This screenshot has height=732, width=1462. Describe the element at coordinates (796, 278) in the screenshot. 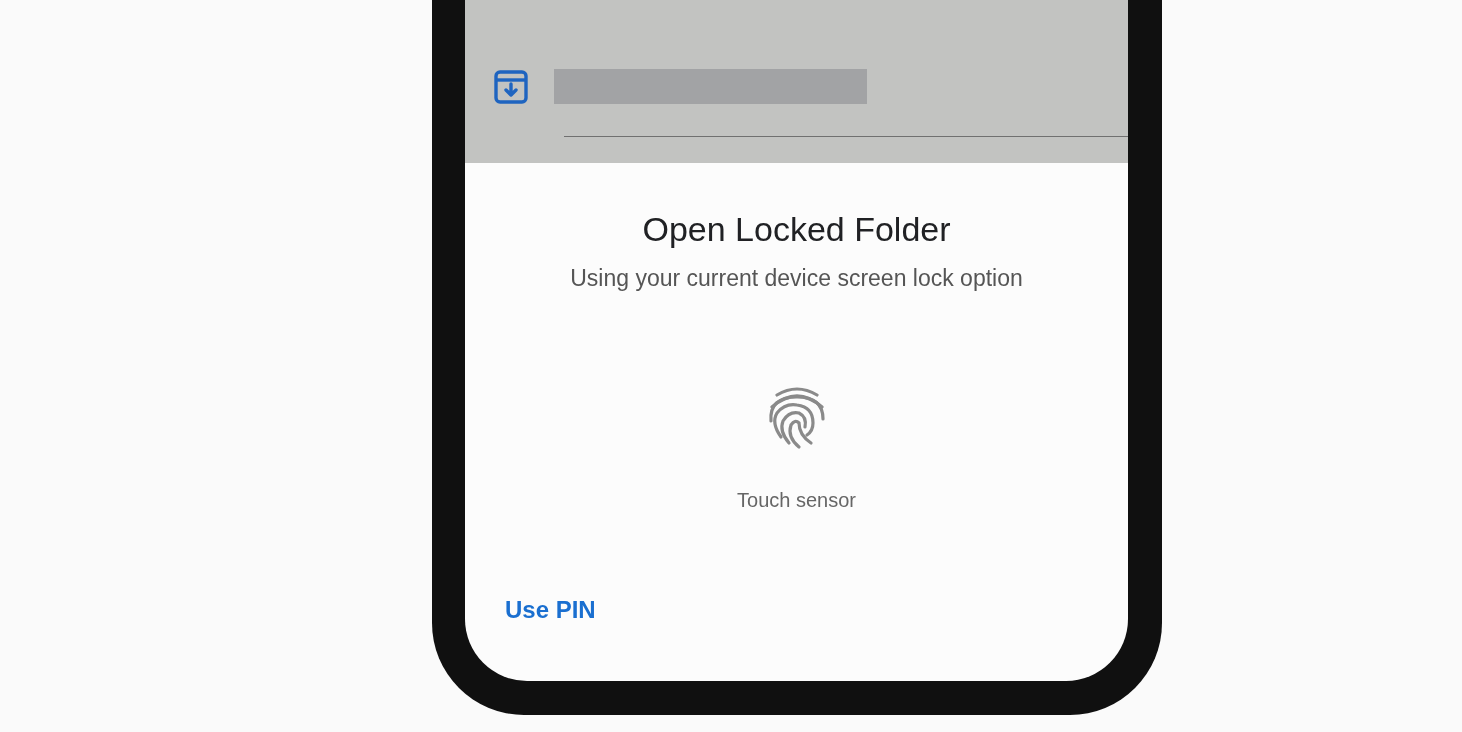

I see `dialog-subtitle: Using your current device screen lock option` at that location.